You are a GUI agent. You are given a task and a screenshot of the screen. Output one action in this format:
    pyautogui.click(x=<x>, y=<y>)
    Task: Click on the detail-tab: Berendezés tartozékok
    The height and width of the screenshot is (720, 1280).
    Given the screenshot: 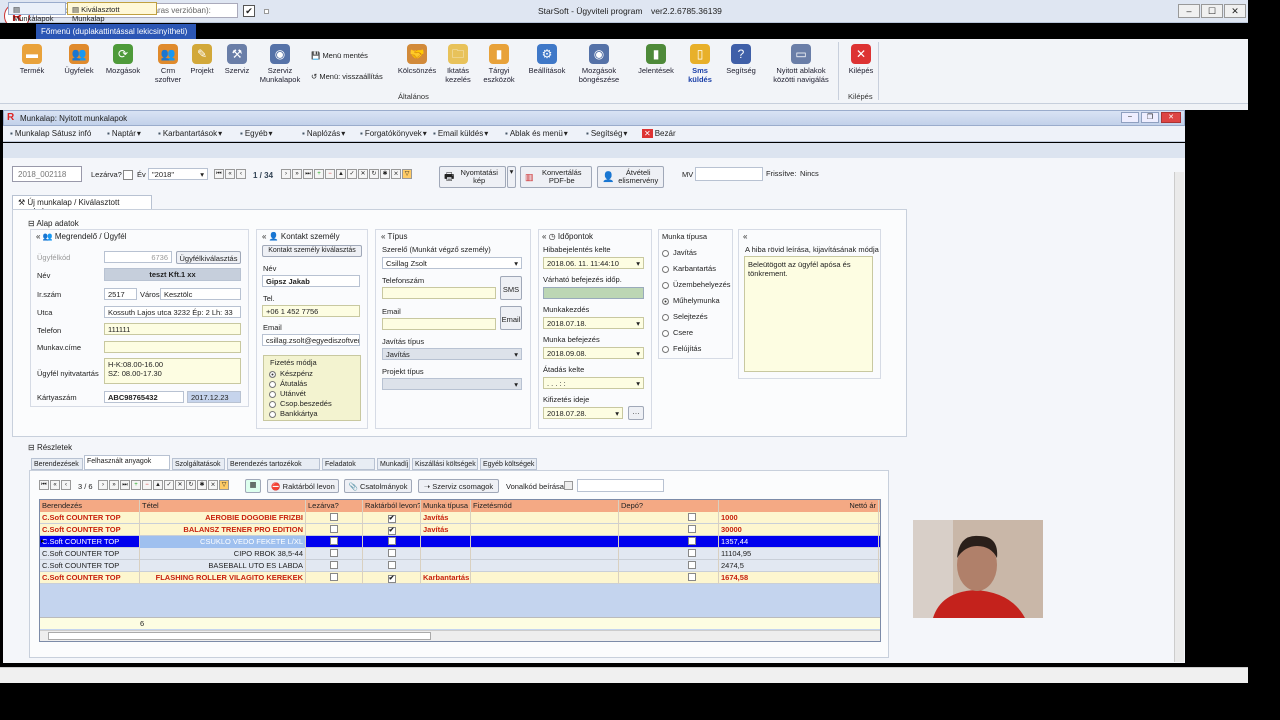 What is the action you would take?
    pyautogui.click(x=273, y=464)
    